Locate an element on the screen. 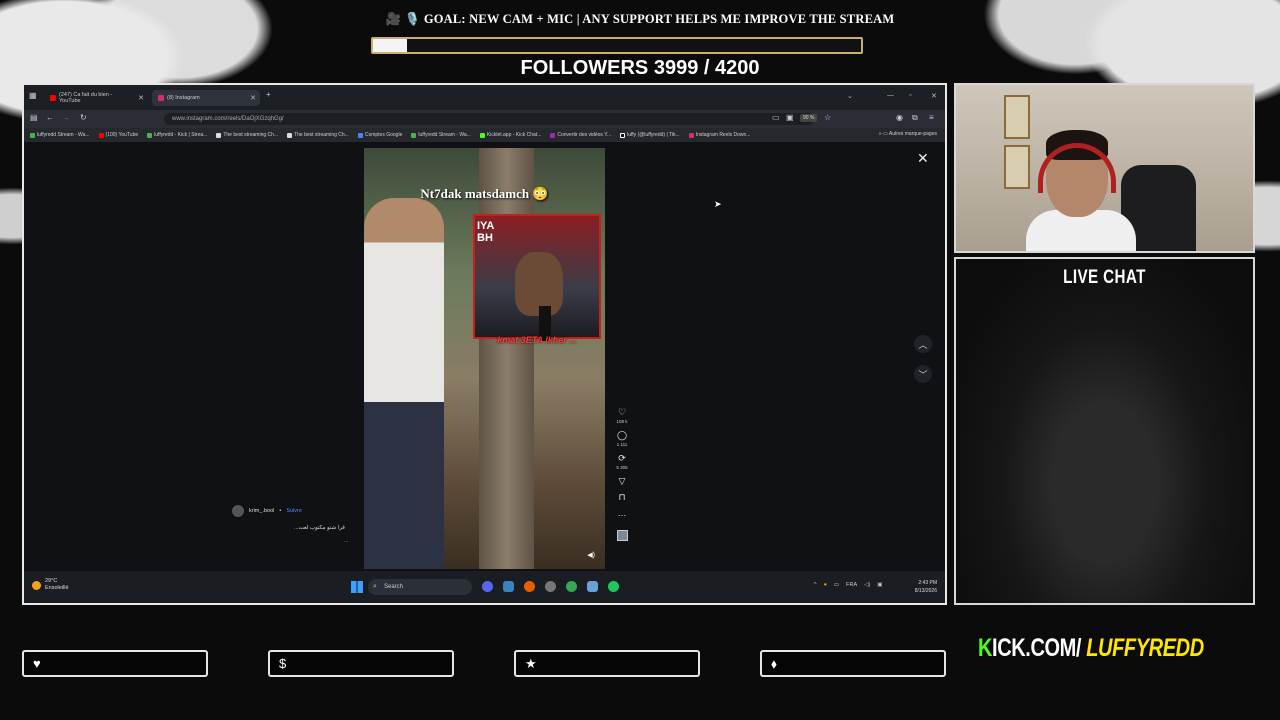  kicklet-favicon-icon is located at coordinates (482, 135).